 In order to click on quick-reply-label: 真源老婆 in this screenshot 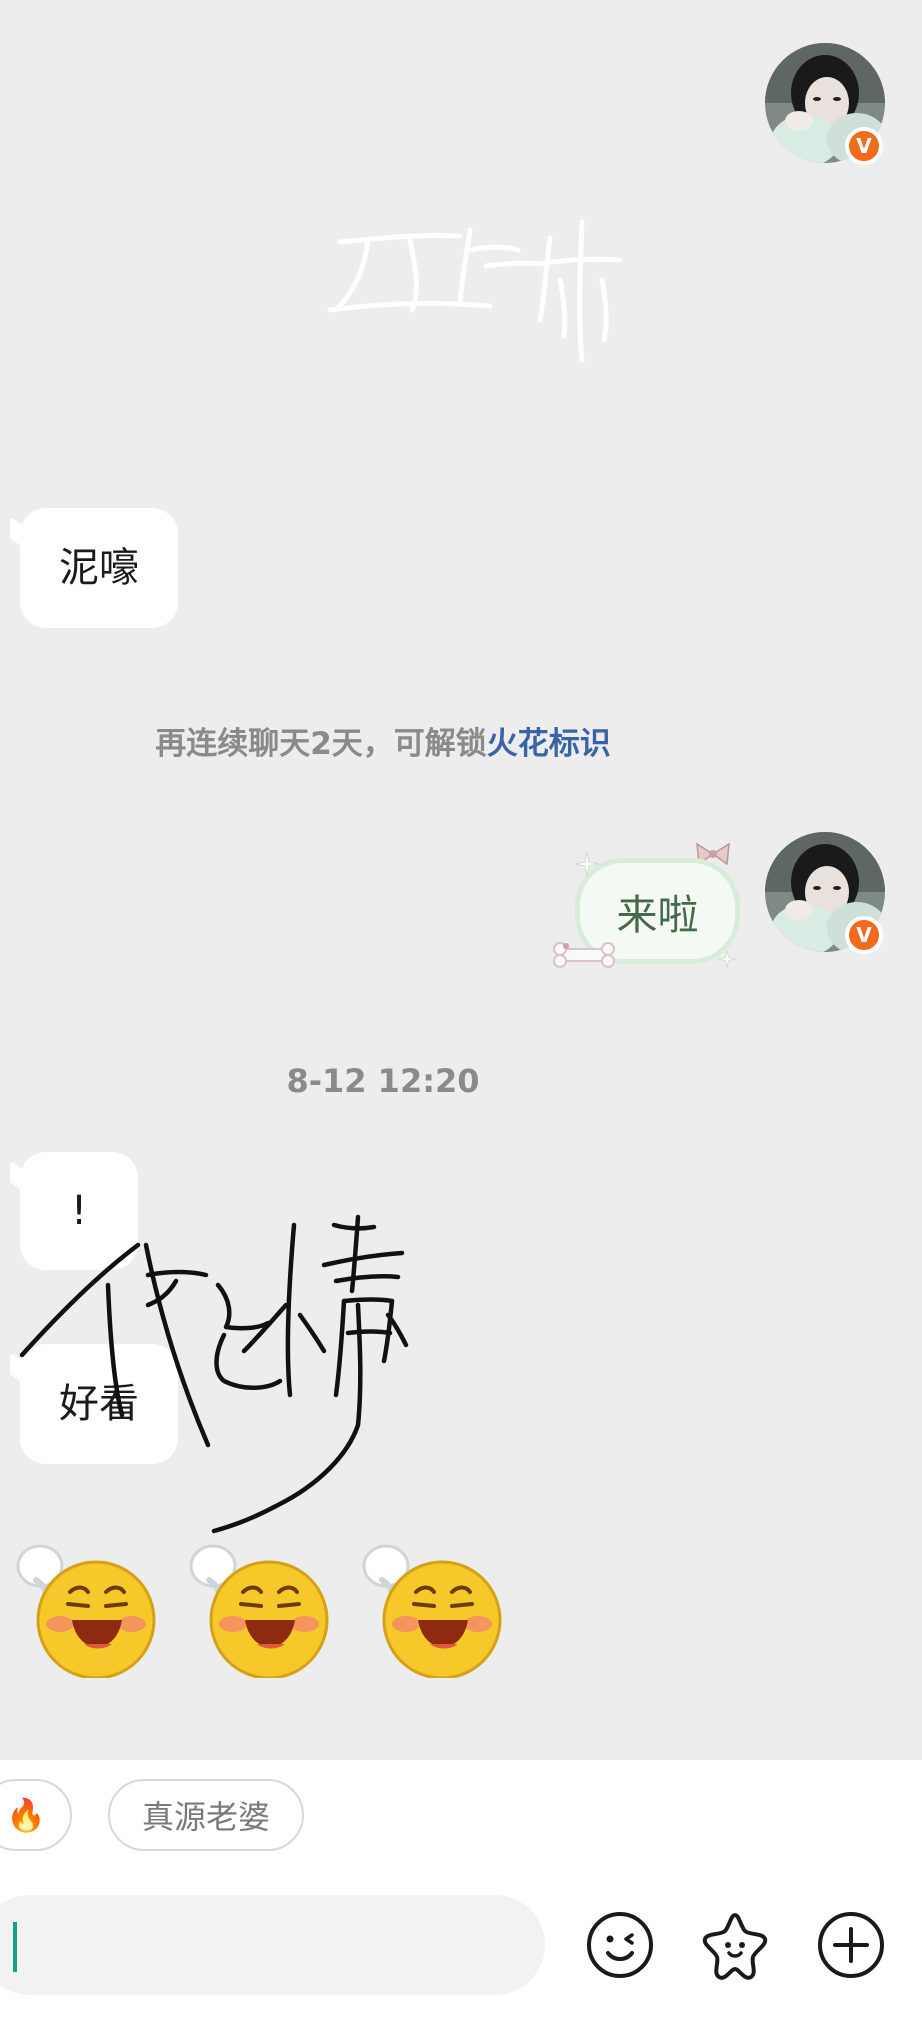, I will do `click(205, 1817)`.